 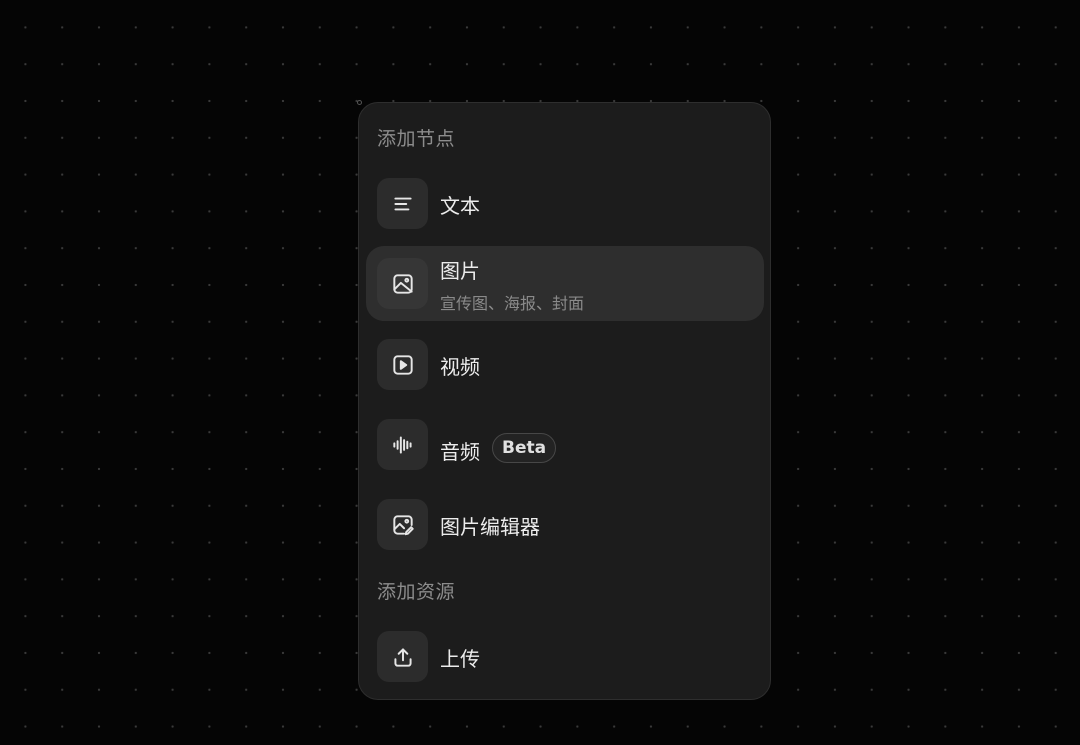 What do you see at coordinates (402, 524) in the screenshot?
I see `image-edit-icon` at bounding box center [402, 524].